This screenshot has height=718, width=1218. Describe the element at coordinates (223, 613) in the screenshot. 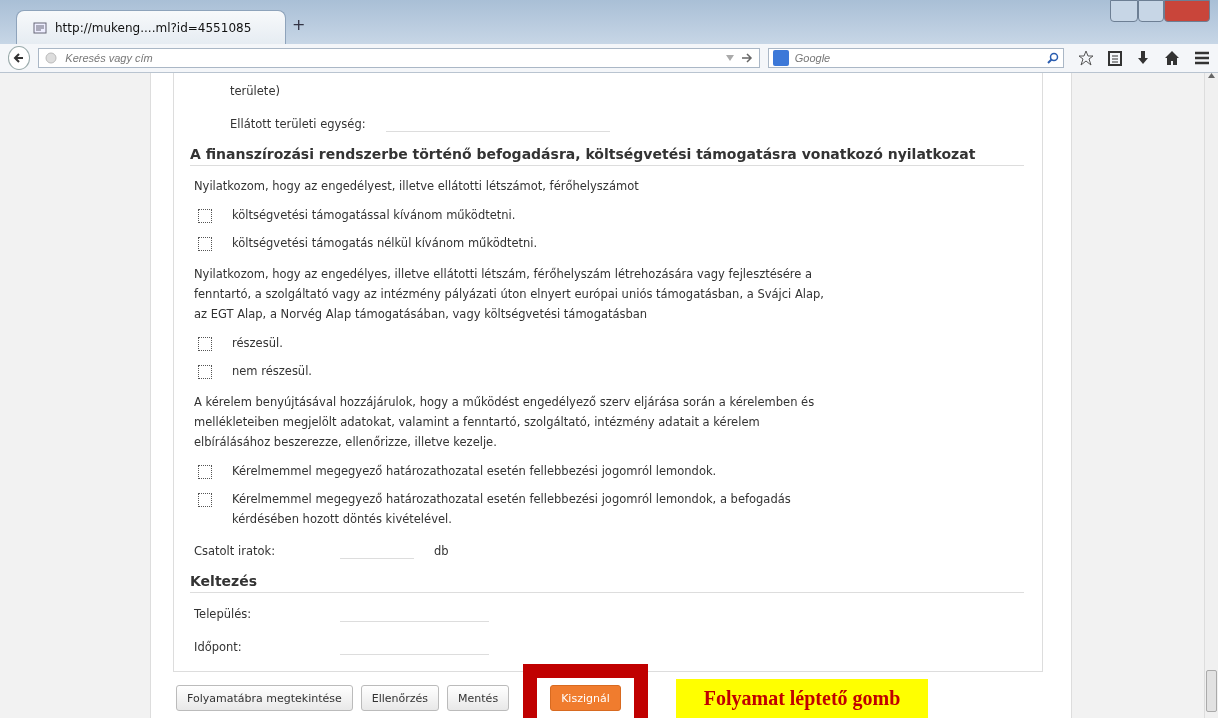

I see `field-label: Település:` at that location.